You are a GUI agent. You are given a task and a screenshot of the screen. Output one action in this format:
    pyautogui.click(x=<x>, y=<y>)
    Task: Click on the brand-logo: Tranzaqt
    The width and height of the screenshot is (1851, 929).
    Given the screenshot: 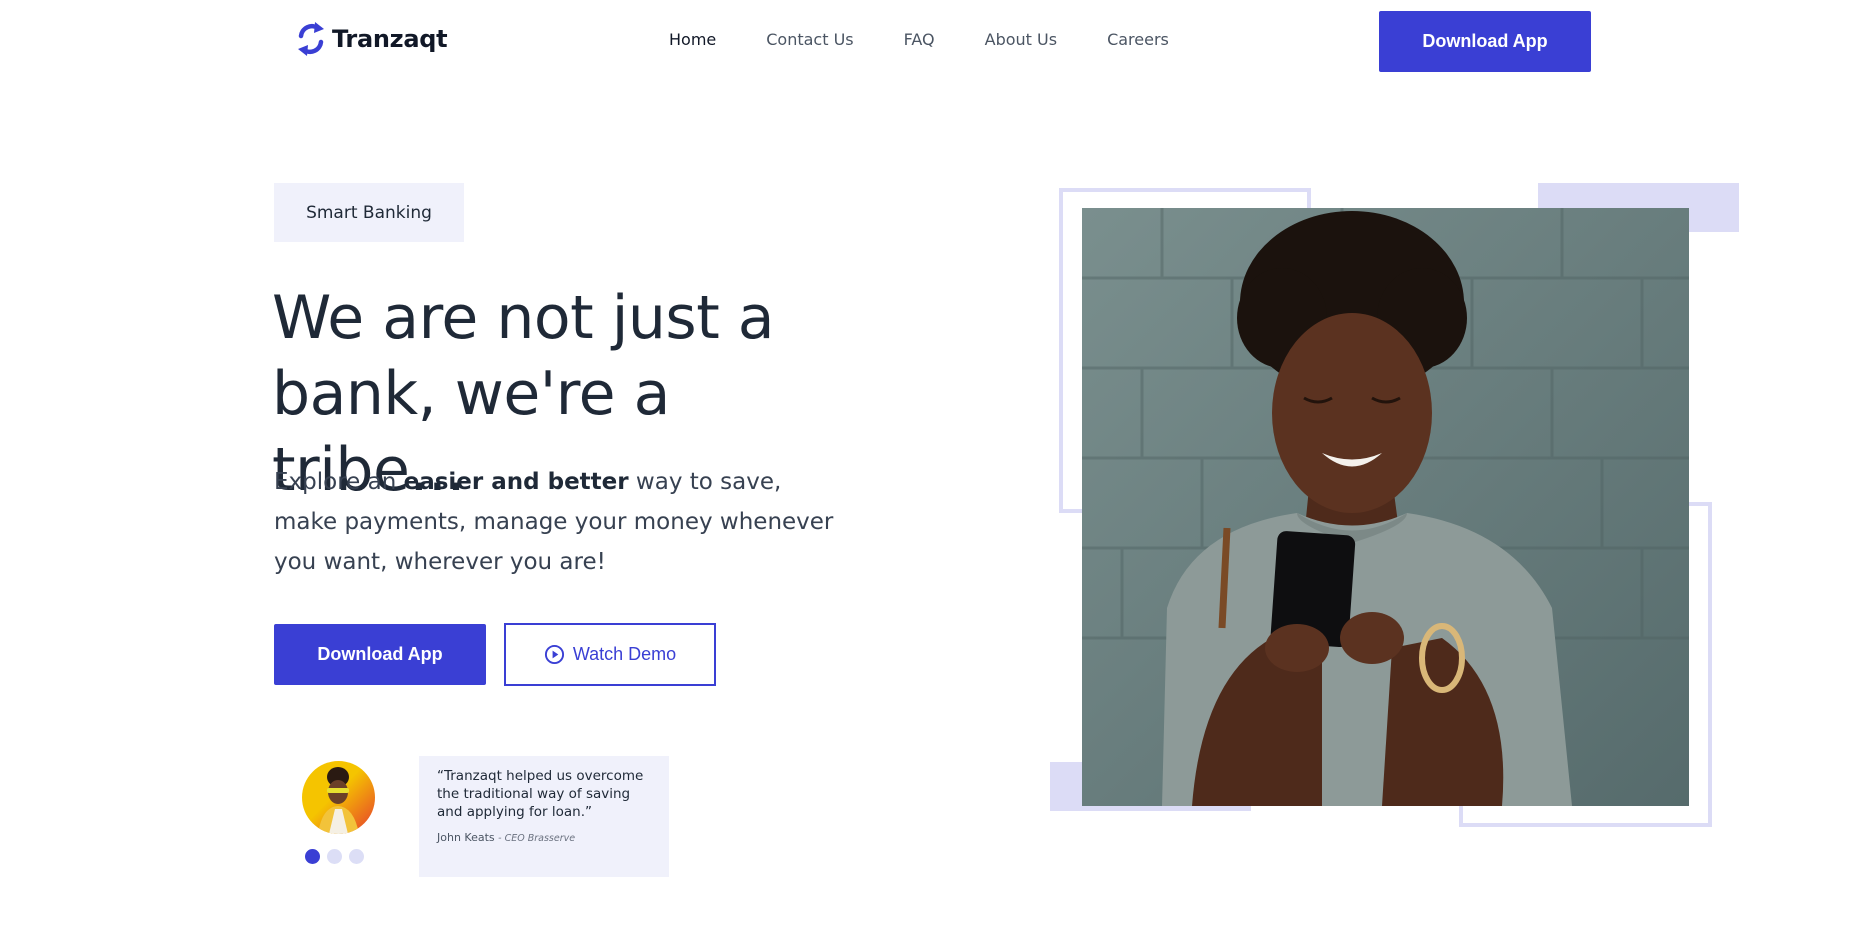 What is the action you would take?
    pyautogui.click(x=372, y=39)
    